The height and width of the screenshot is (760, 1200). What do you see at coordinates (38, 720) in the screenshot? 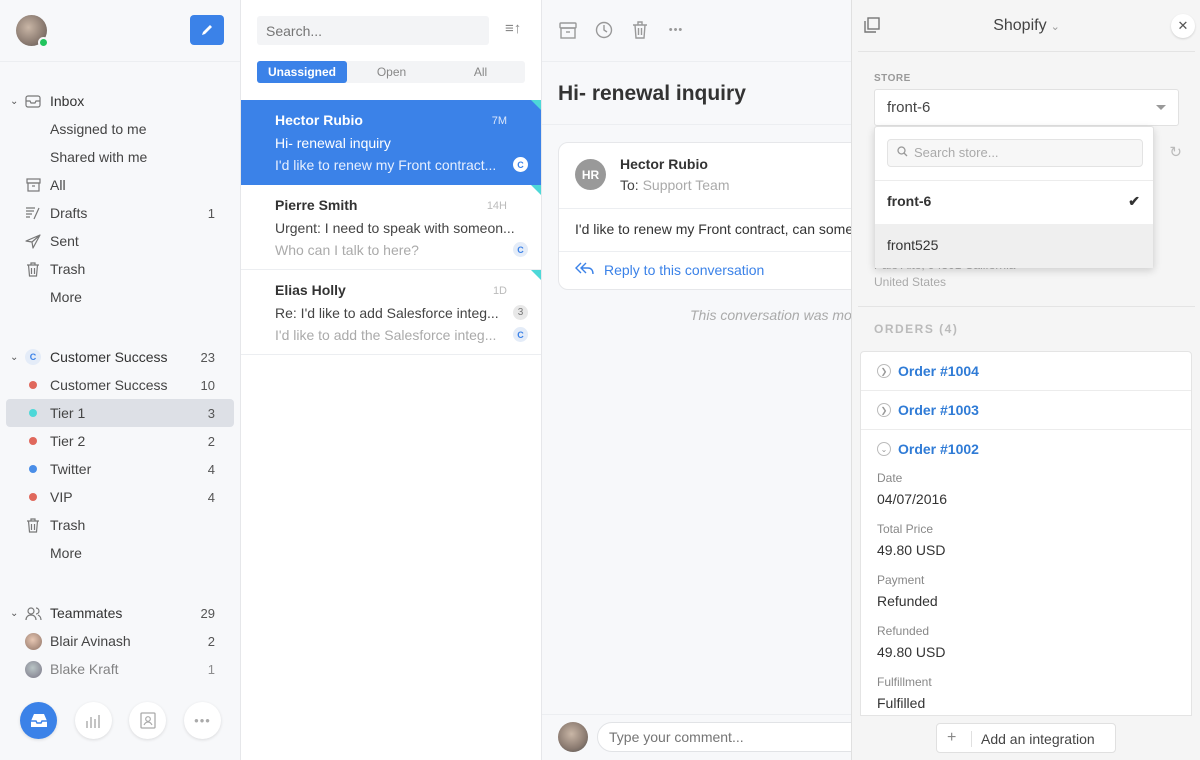
I see `inbox-app-button` at bounding box center [38, 720].